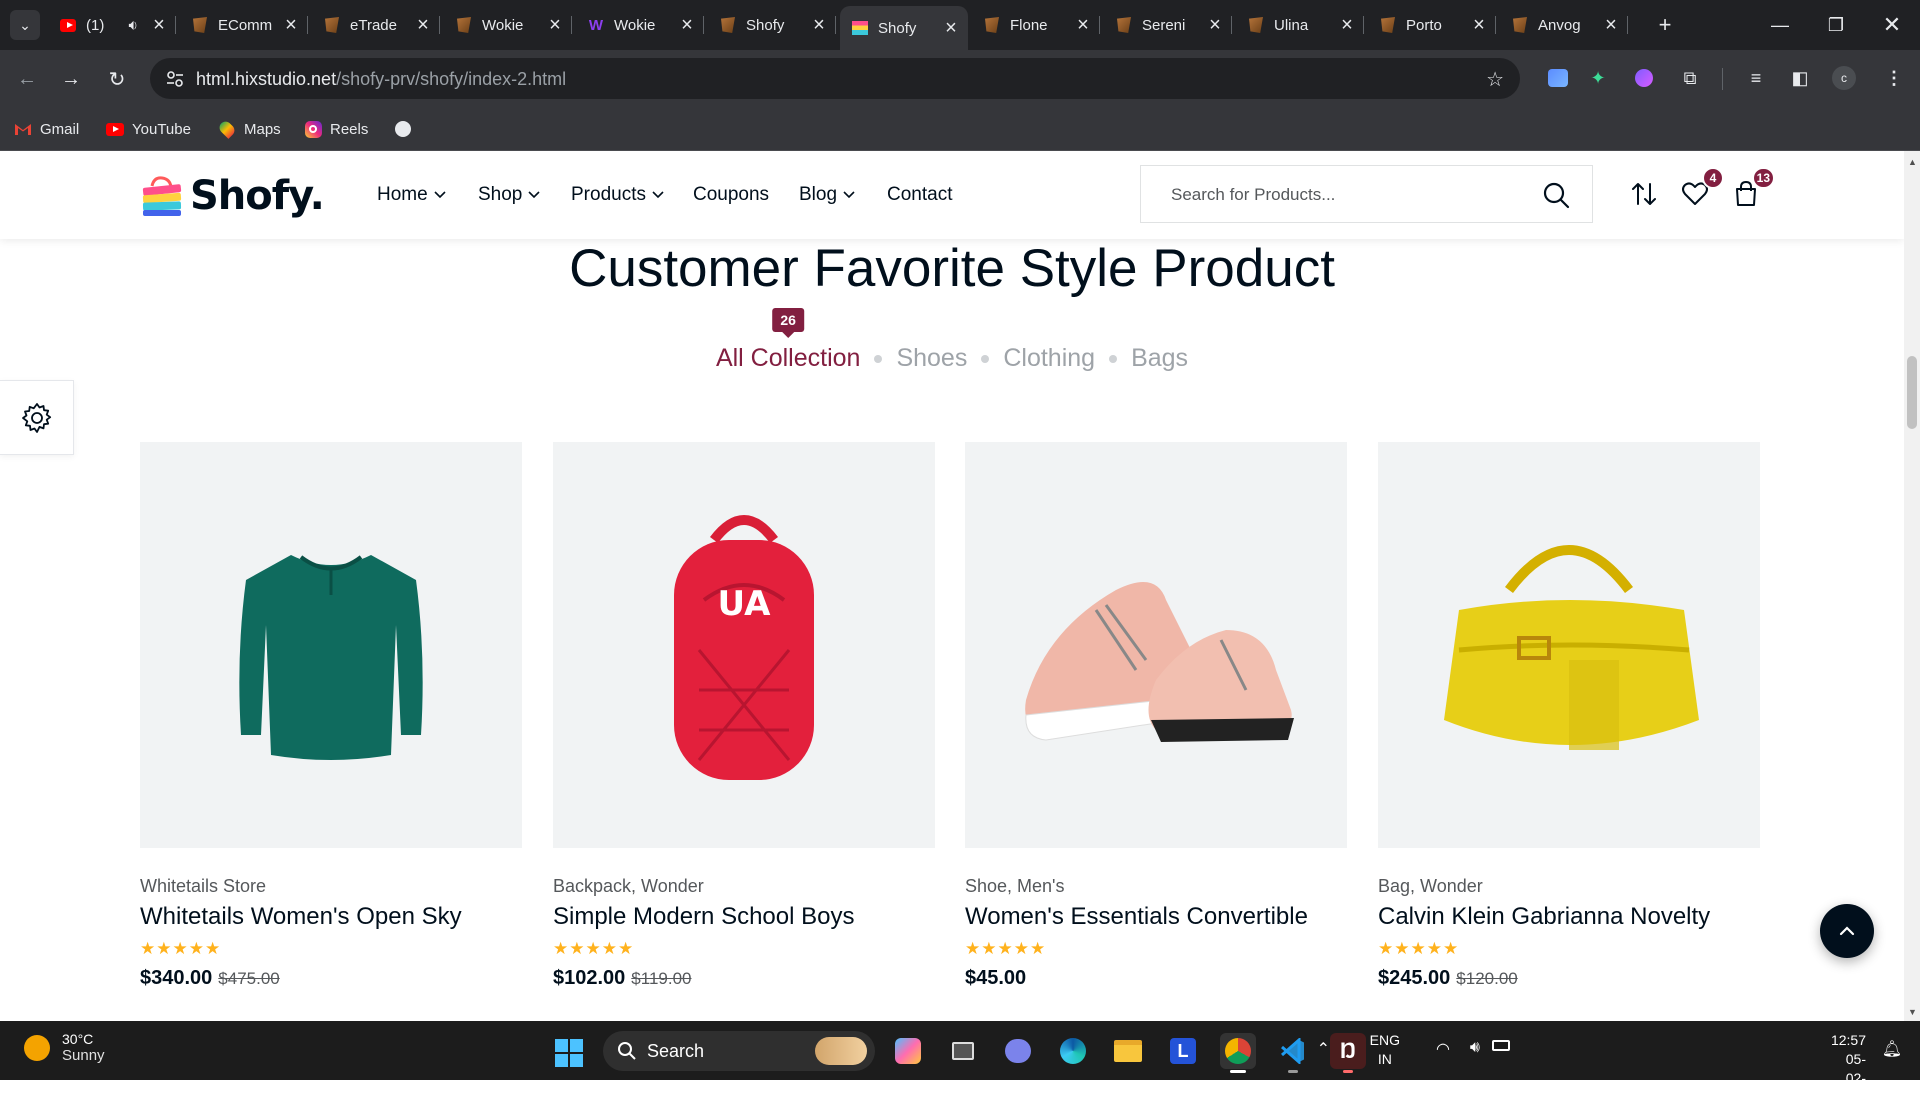 The width and height of the screenshot is (1920, 1107). Describe the element at coordinates (1665, 25) in the screenshot. I see `new-tab-button: +` at that location.